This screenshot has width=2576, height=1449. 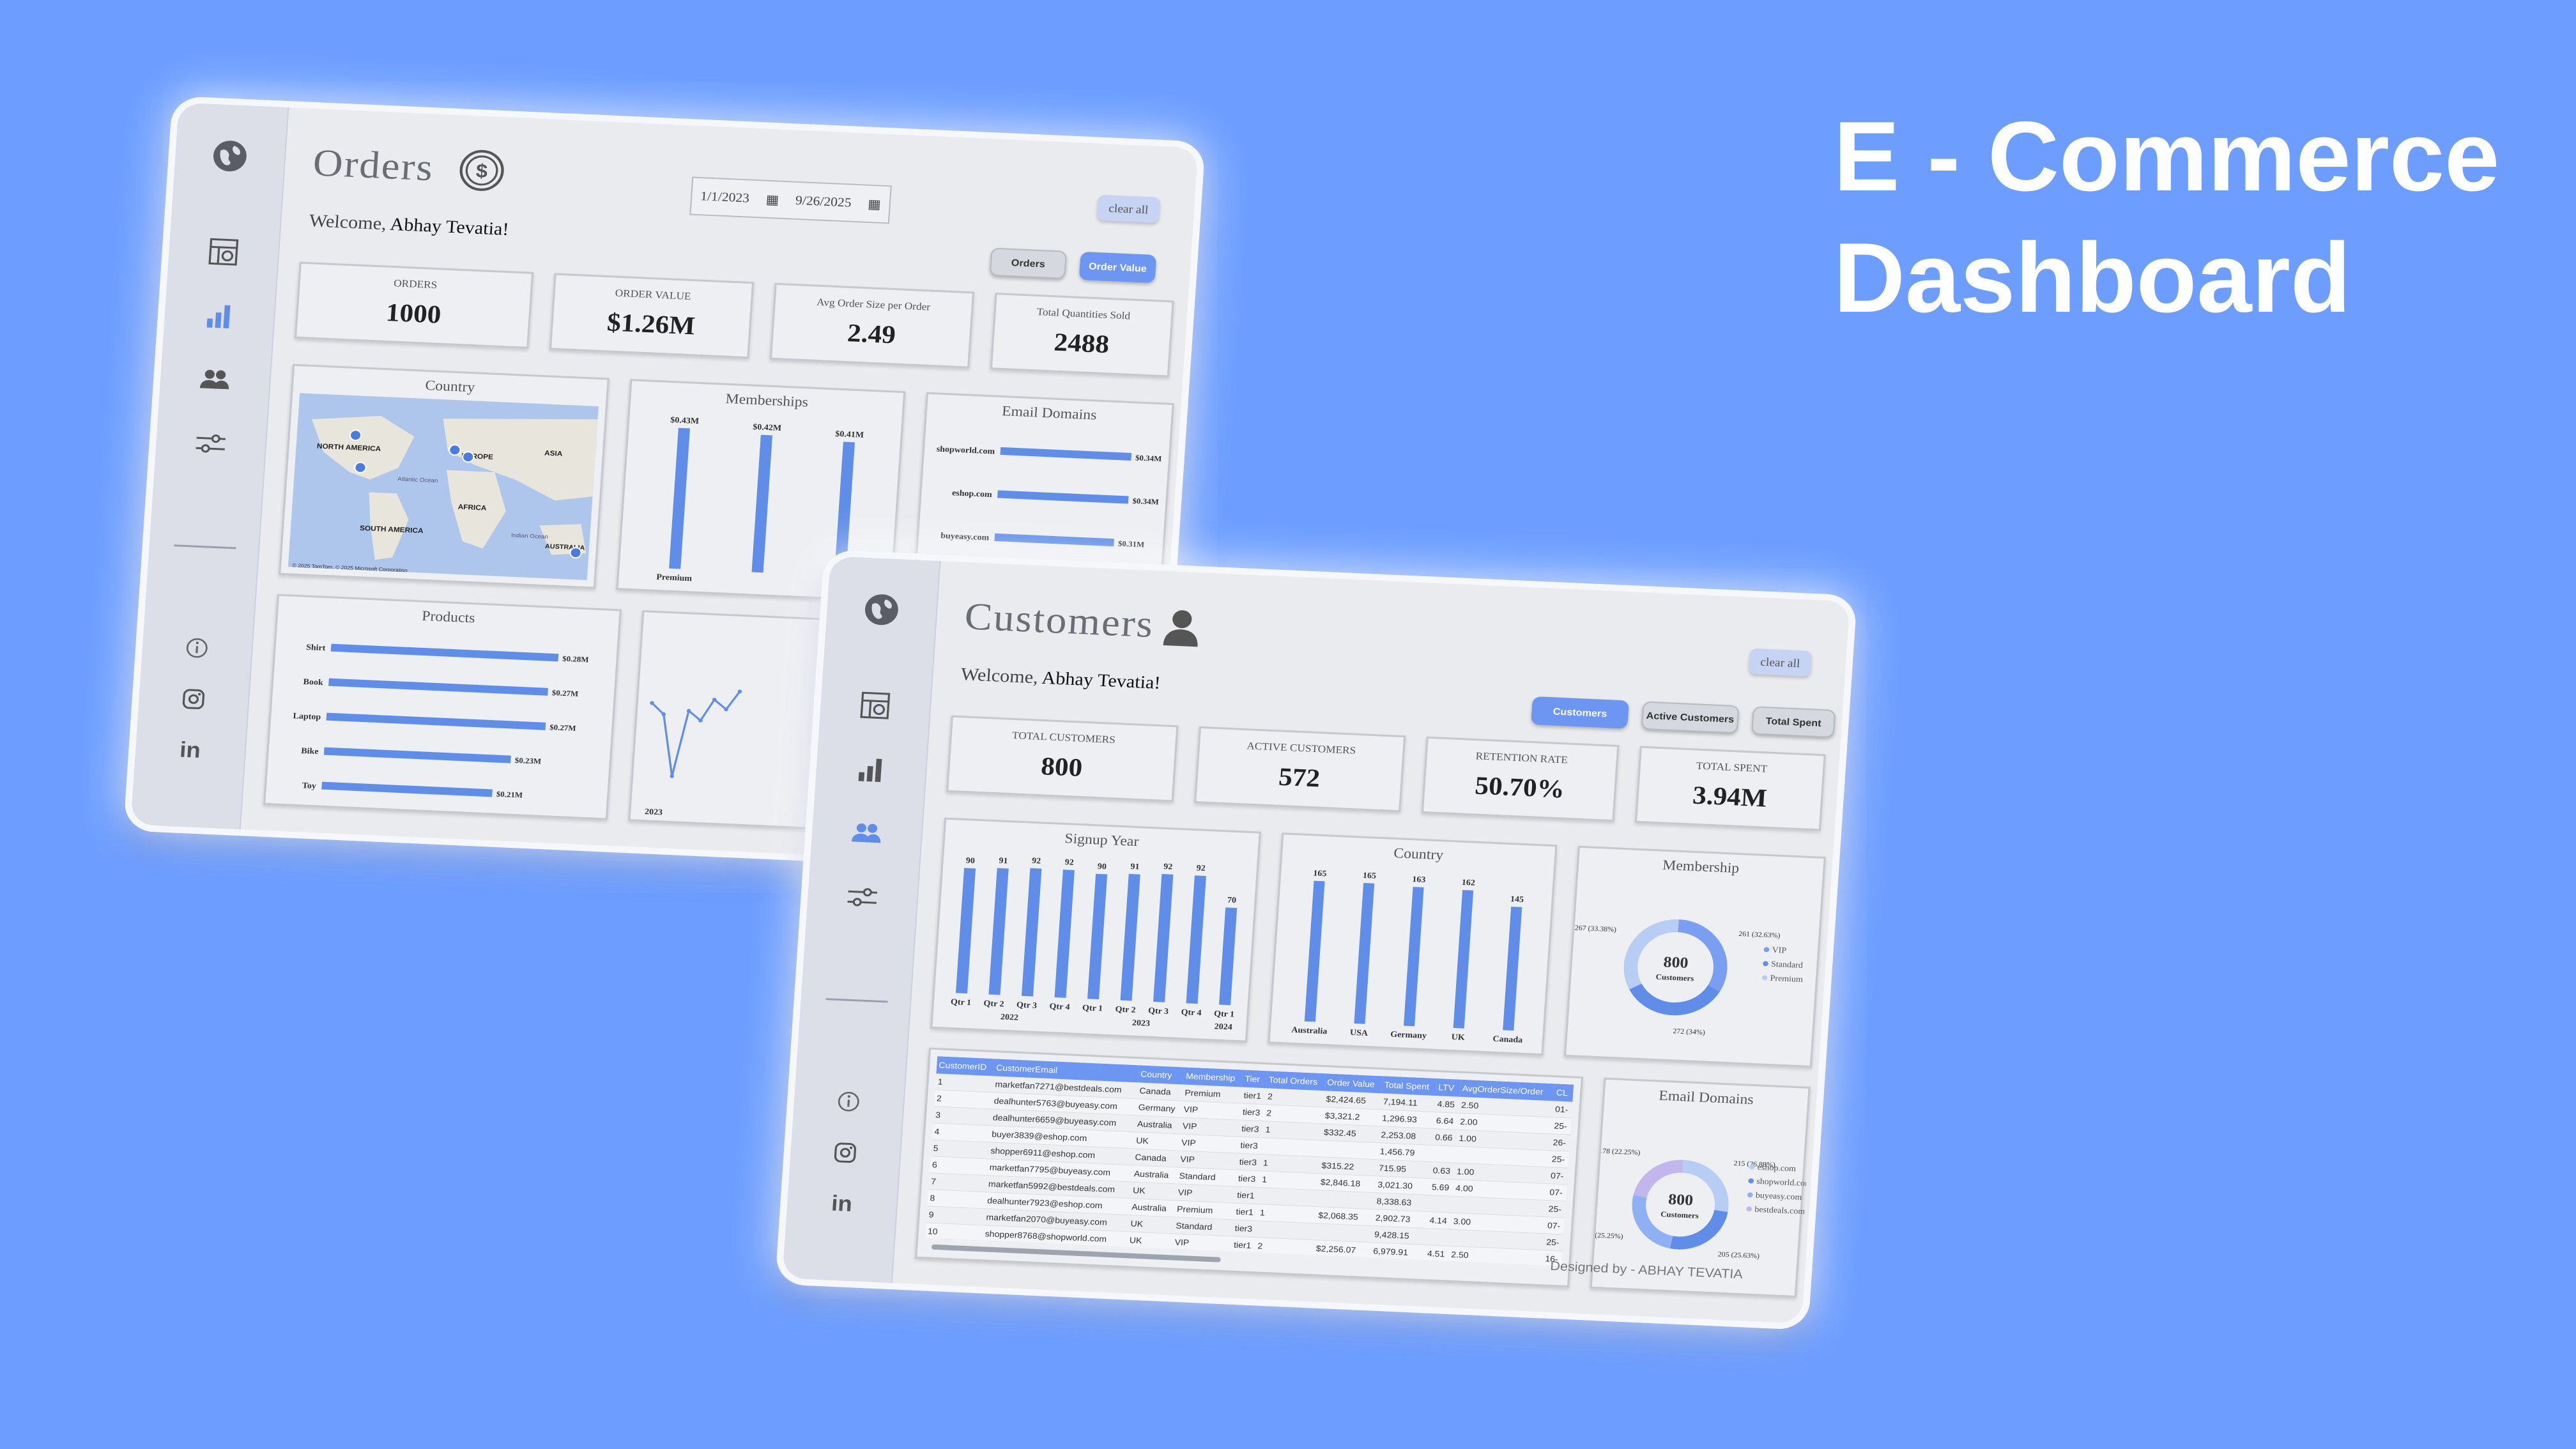 I want to click on kpi-order-value: Order Value $1.26M, so click(x=652, y=316).